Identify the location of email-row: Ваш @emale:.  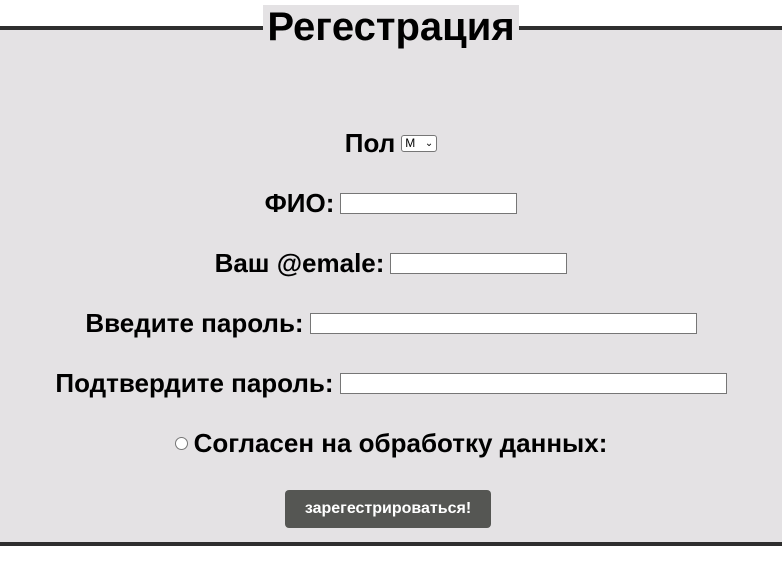
(391, 263).